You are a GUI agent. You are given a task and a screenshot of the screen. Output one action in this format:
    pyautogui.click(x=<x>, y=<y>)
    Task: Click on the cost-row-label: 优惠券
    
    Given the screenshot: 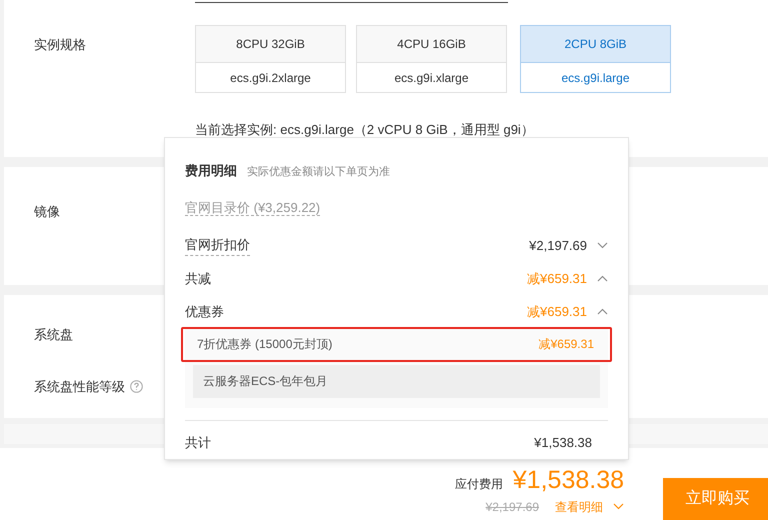 What is the action you would take?
    pyautogui.click(x=204, y=311)
    